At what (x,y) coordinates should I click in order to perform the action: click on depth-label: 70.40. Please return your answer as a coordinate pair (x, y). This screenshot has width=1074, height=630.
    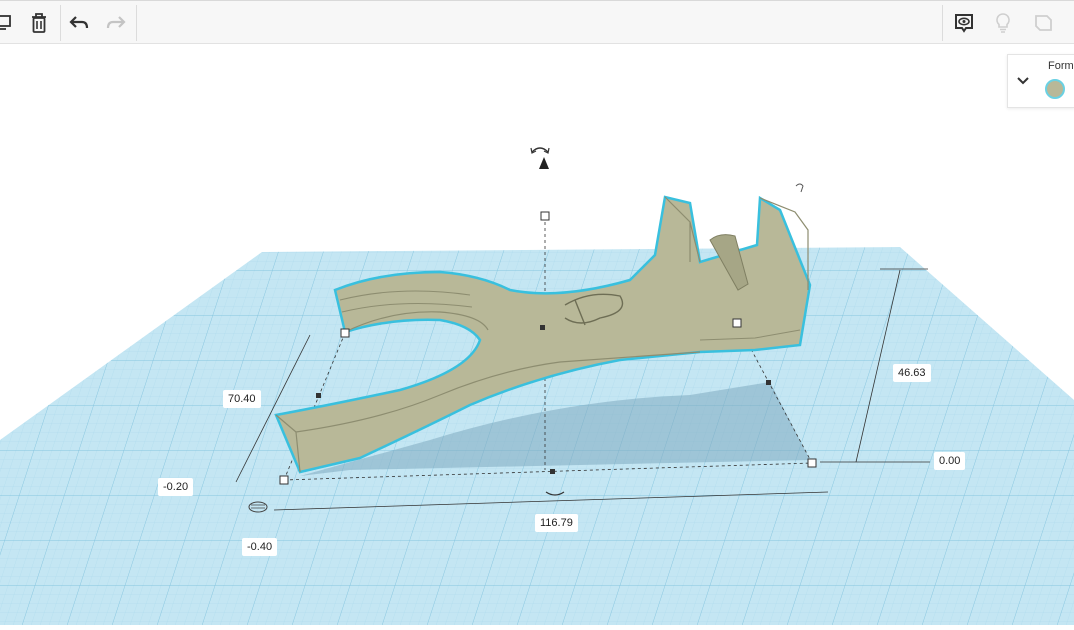
    Looking at the image, I should click on (242, 399).